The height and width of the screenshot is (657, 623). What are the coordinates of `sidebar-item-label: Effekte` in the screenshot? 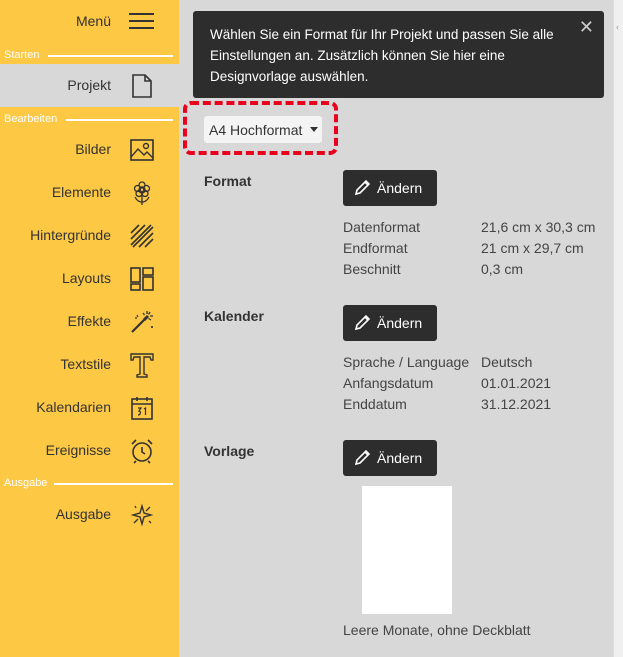 It's located at (89, 321).